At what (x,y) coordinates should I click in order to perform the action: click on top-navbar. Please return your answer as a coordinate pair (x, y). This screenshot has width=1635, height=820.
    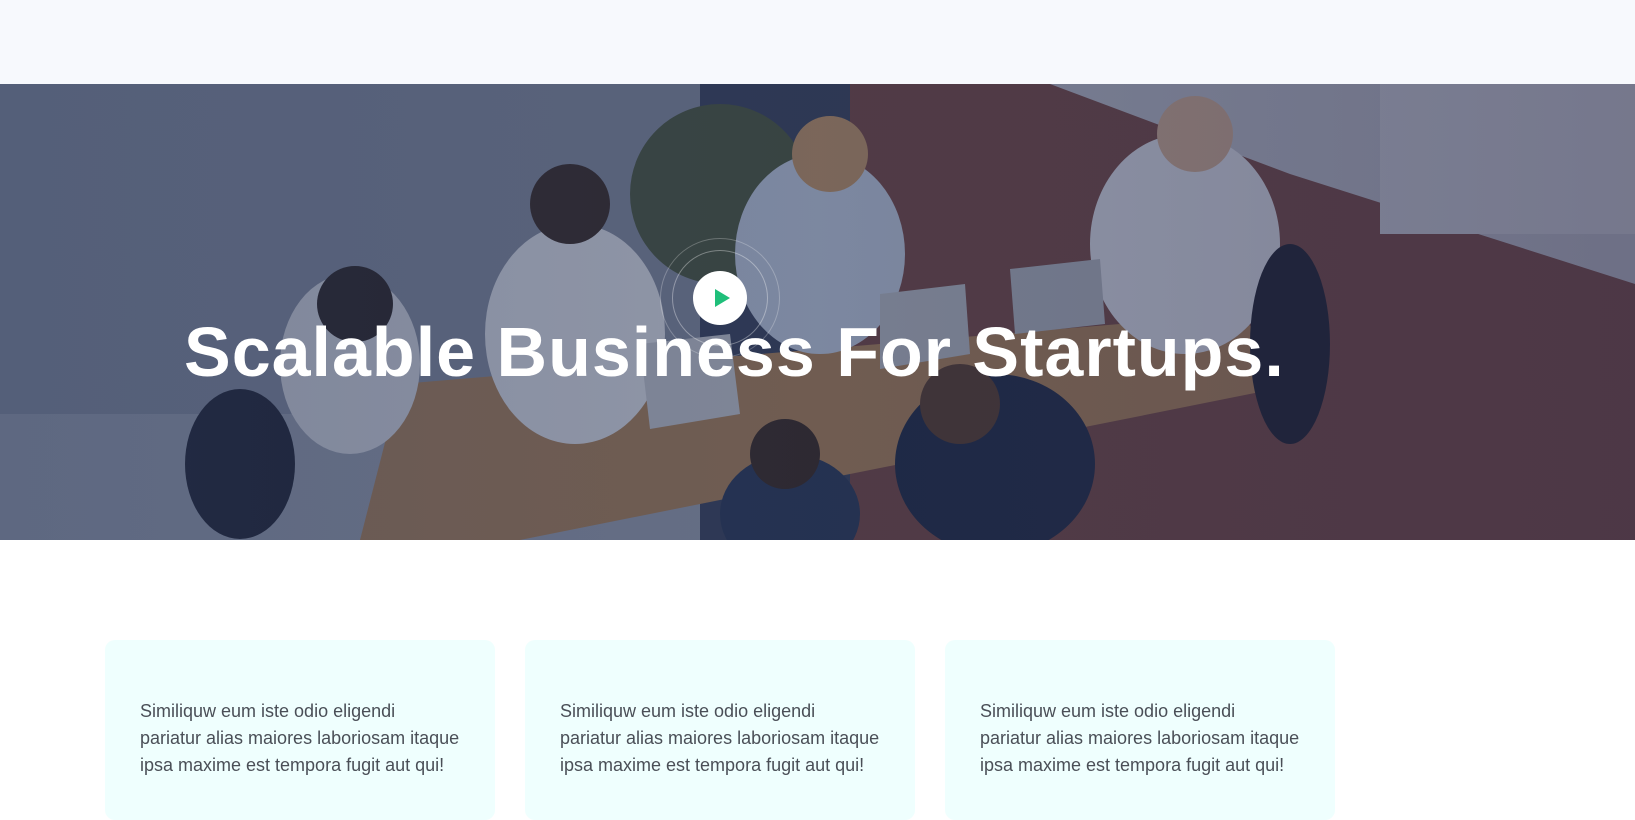
    Looking at the image, I should click on (817, 42).